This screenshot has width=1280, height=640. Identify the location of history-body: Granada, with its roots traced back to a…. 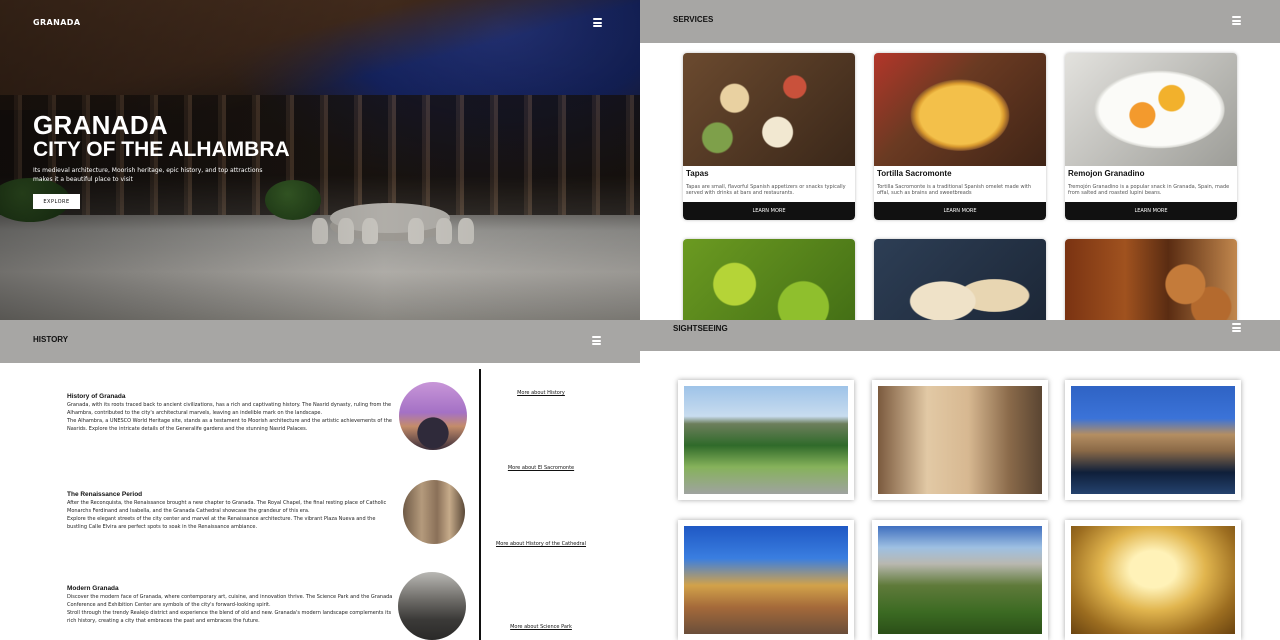
(229, 417).